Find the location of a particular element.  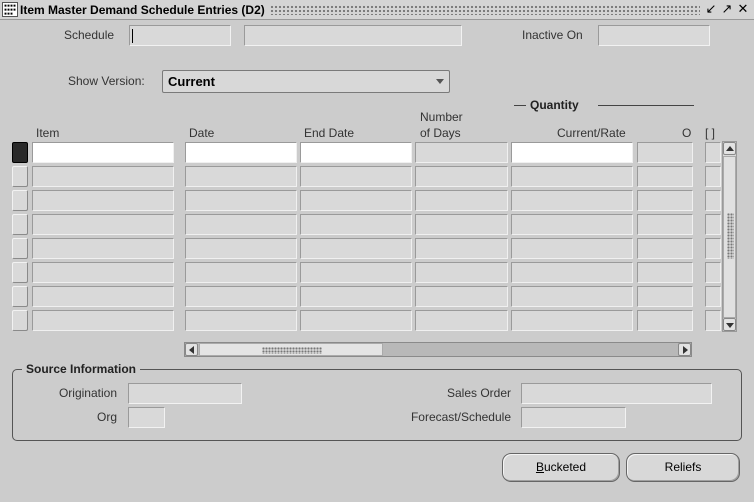

close-icon: ✕ is located at coordinates (743, 9).